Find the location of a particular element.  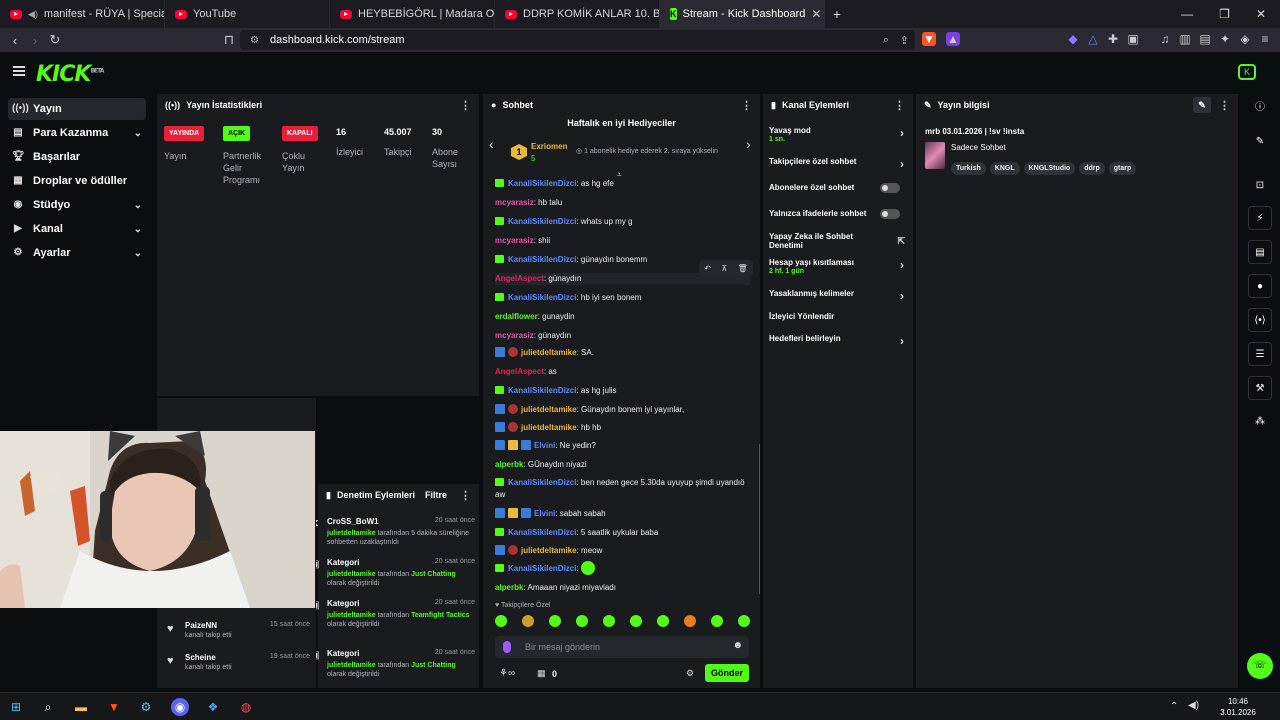

restore-icon: ❐ is located at coordinates (1224, 14).